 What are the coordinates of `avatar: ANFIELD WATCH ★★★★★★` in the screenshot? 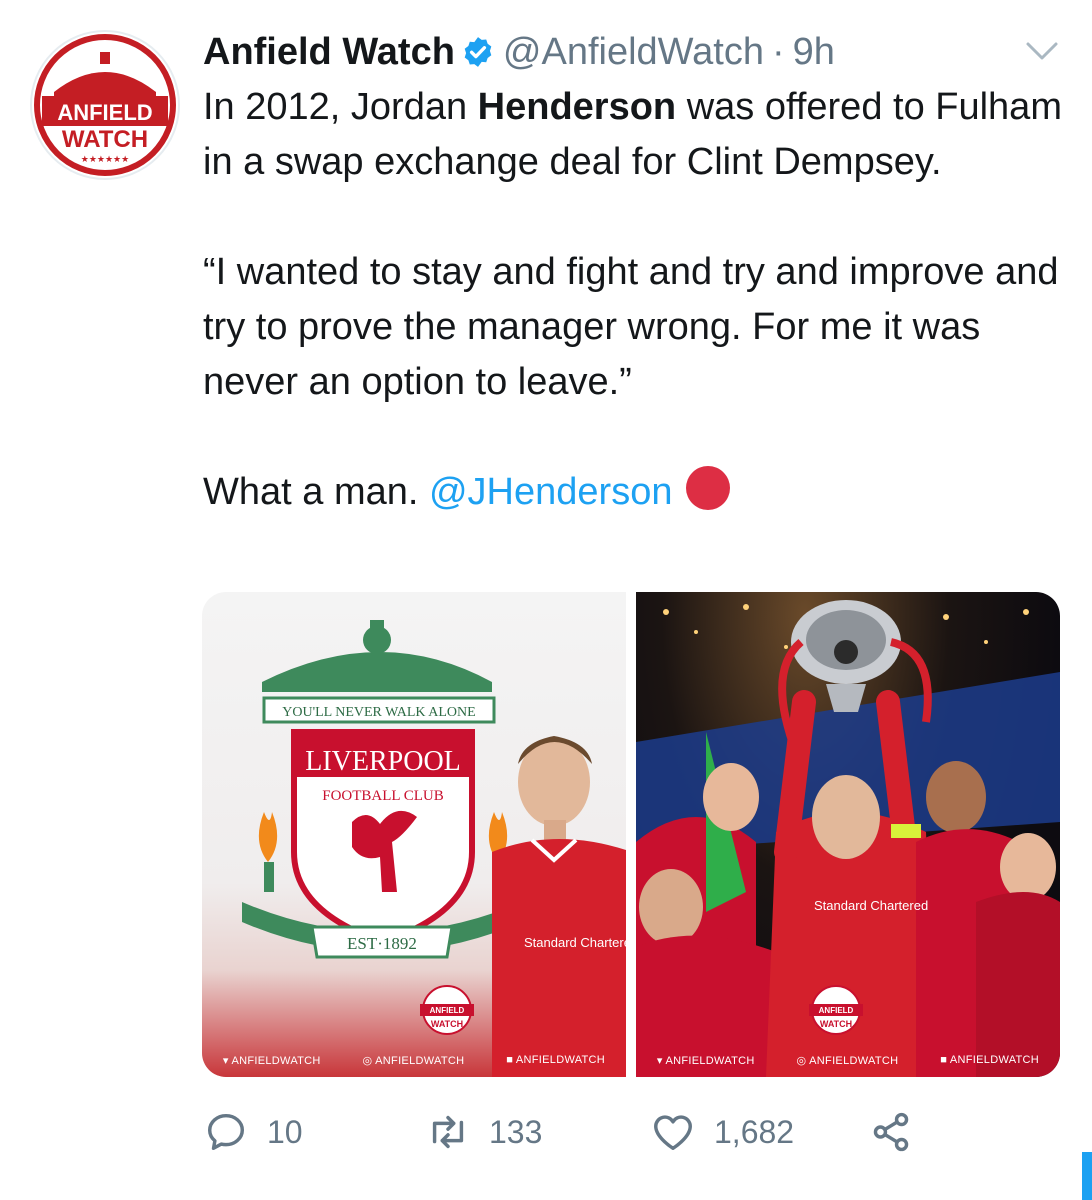 It's located at (105, 105).